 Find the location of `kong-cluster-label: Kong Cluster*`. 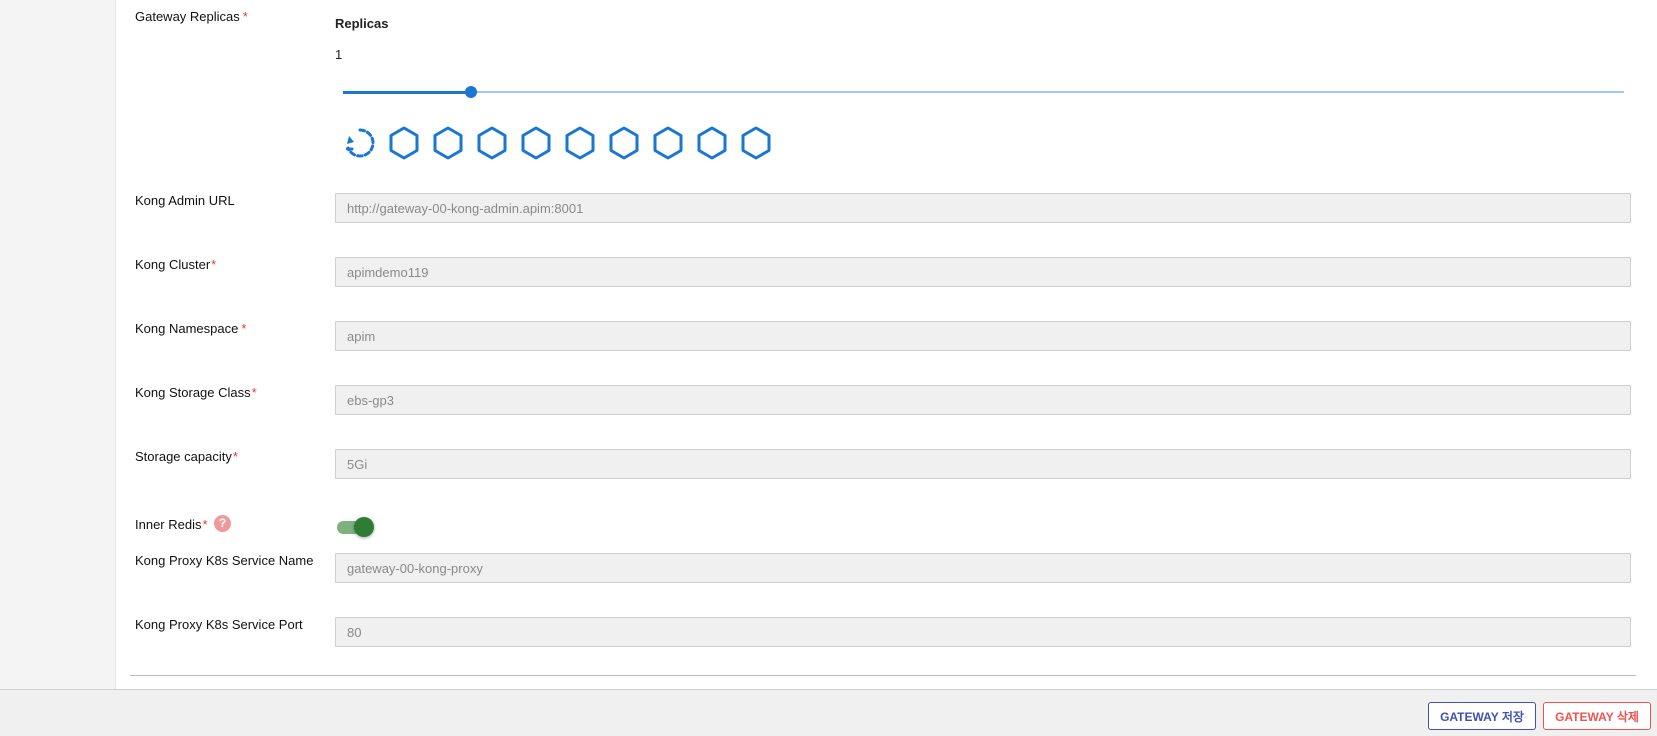

kong-cluster-label: Kong Cluster* is located at coordinates (175, 264).